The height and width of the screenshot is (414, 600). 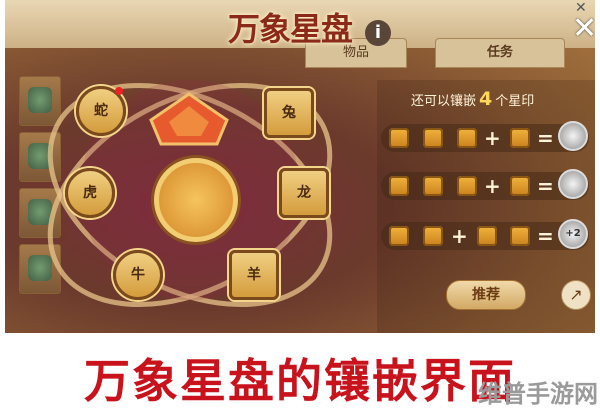 I want to click on count-number: 4, so click(x=486, y=99).